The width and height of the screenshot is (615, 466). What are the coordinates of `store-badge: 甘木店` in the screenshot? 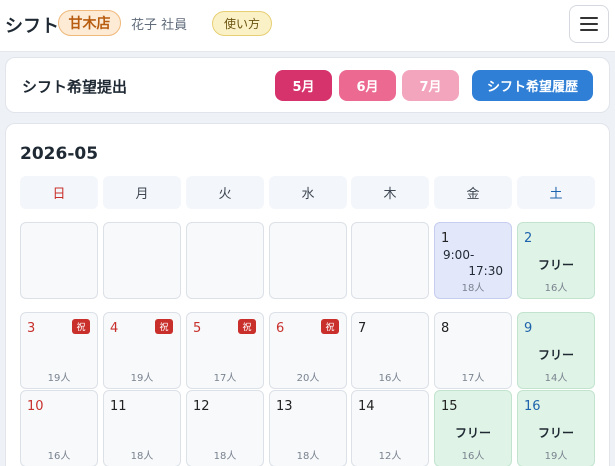 It's located at (89, 23).